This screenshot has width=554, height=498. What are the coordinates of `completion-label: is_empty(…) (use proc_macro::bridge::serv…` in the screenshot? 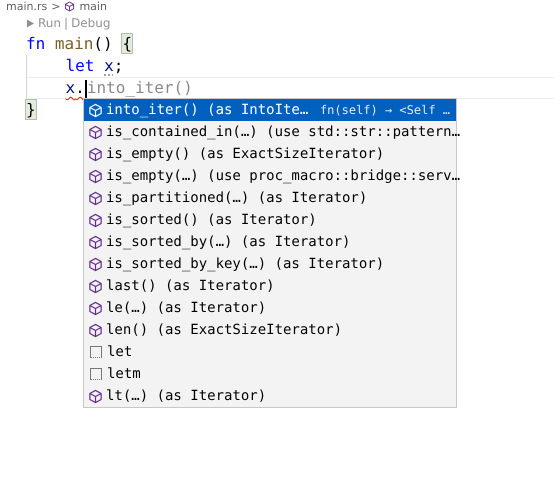 It's located at (283, 176).